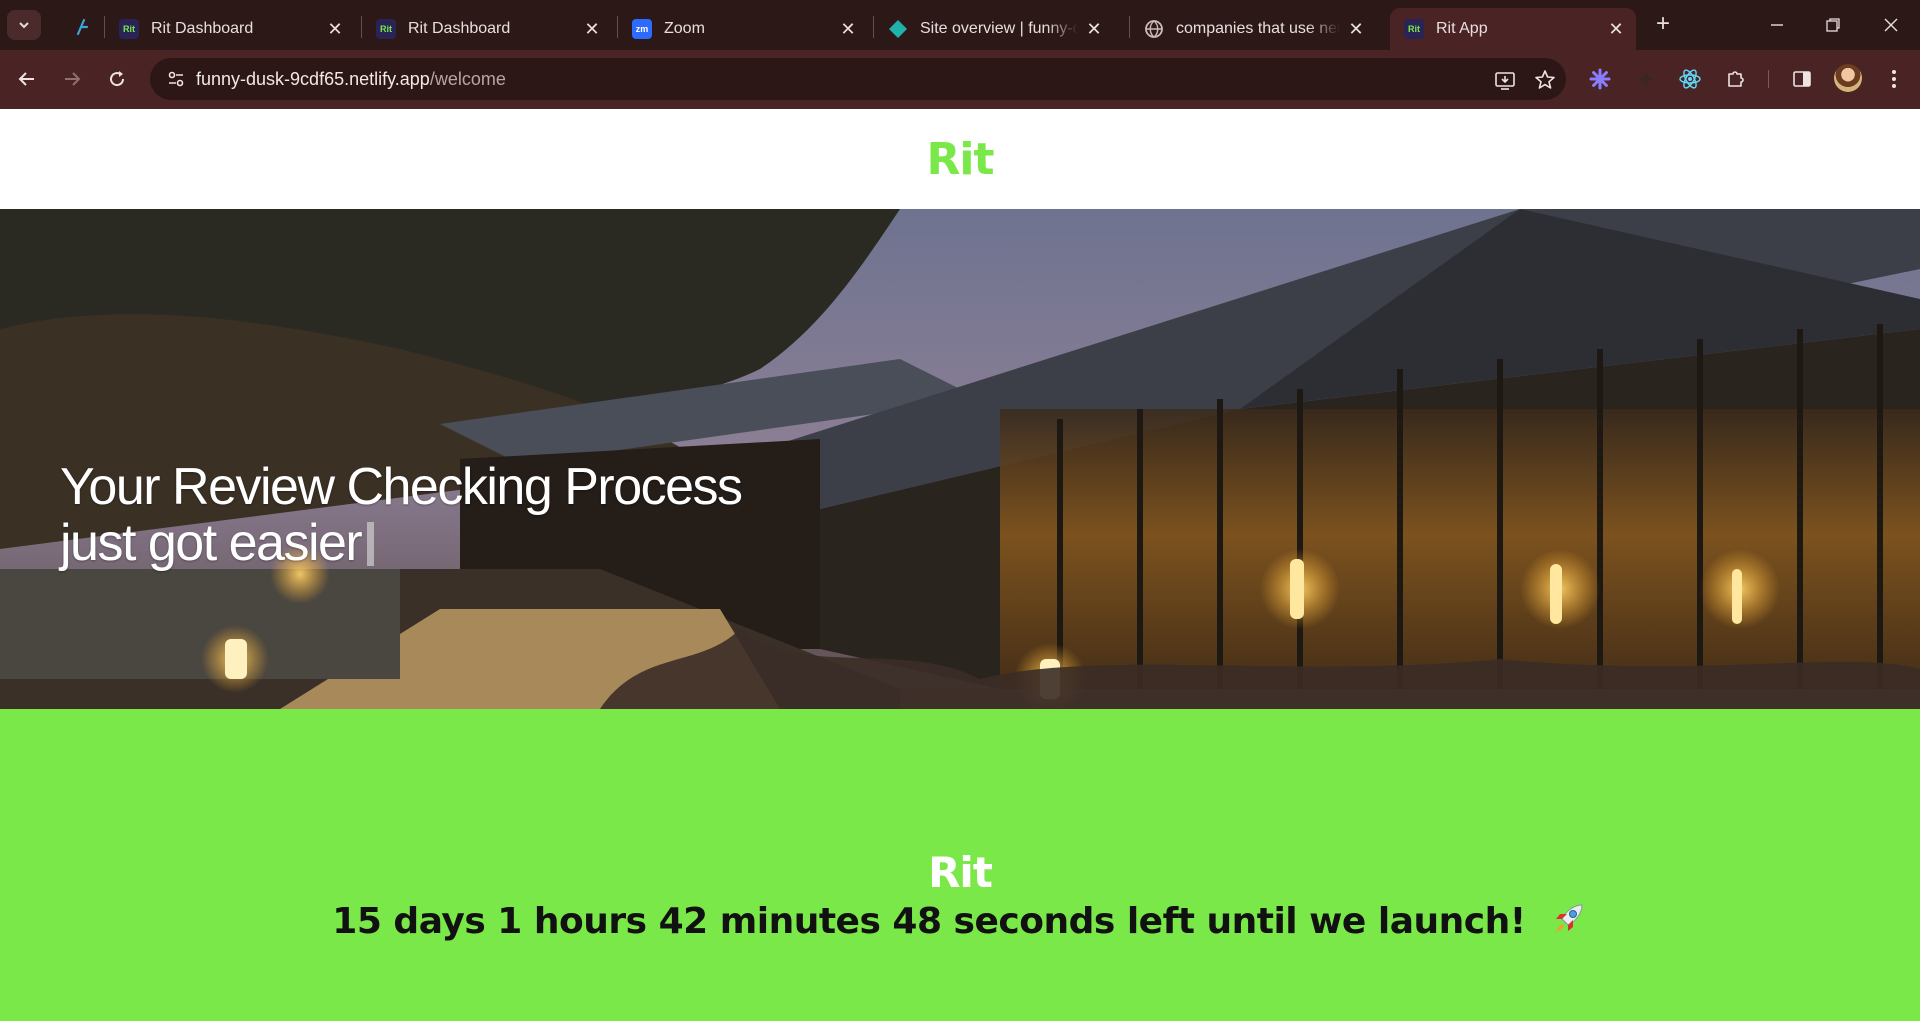  Describe the element at coordinates (1568, 923) in the screenshot. I see `rocket-icon` at that location.